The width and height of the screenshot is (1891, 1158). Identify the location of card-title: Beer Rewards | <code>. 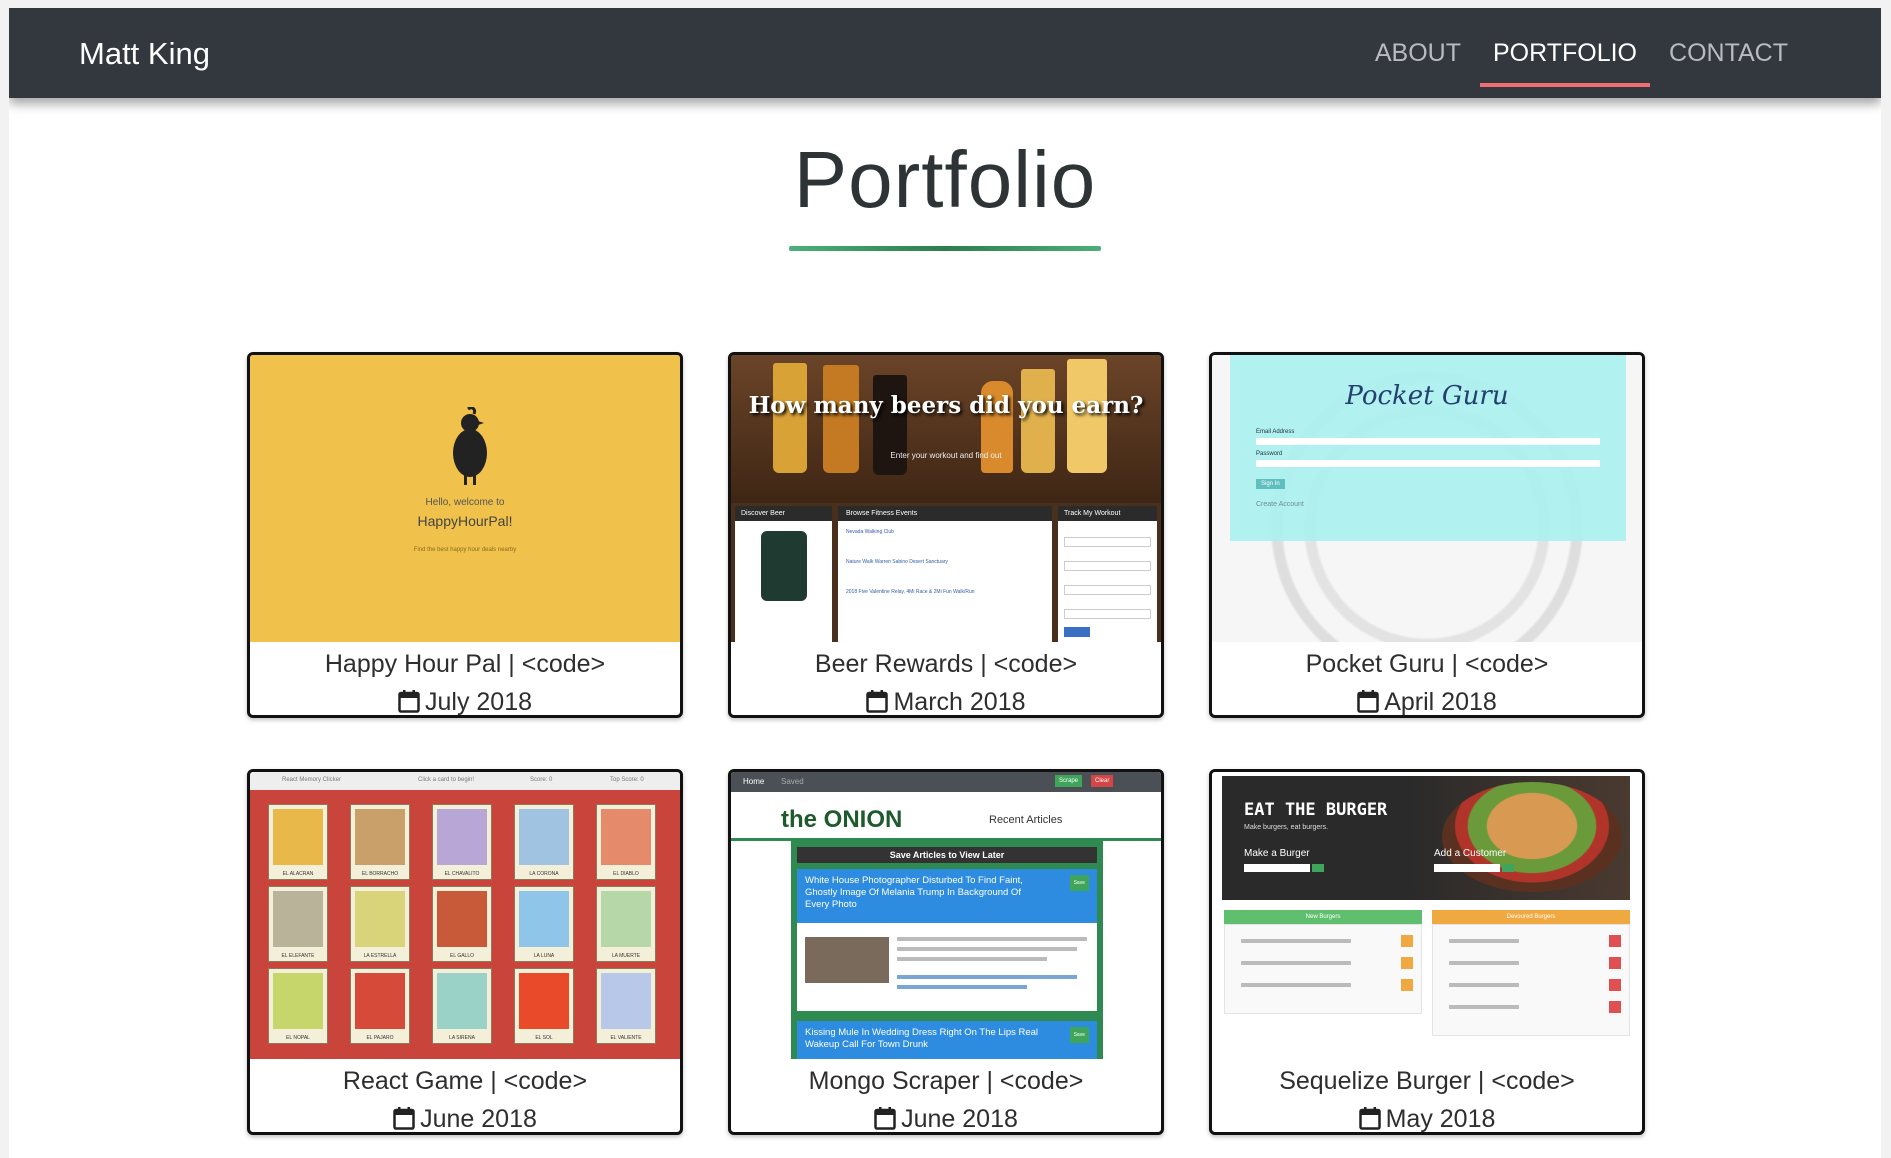
(946, 664).